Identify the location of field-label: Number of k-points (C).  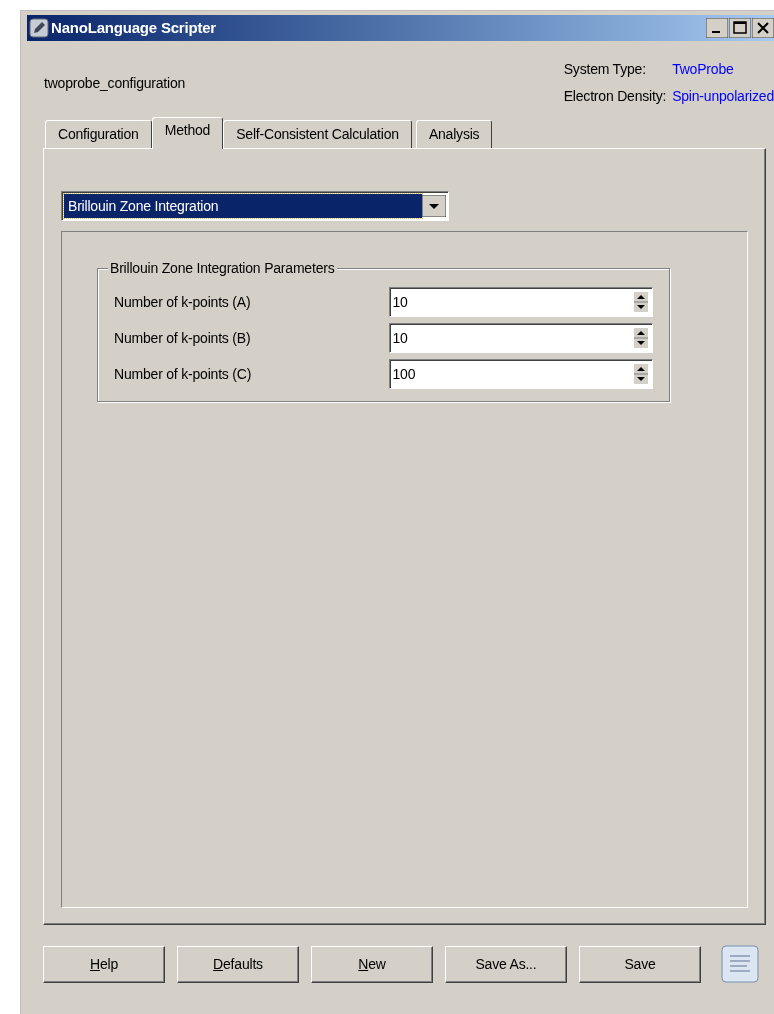
(183, 374).